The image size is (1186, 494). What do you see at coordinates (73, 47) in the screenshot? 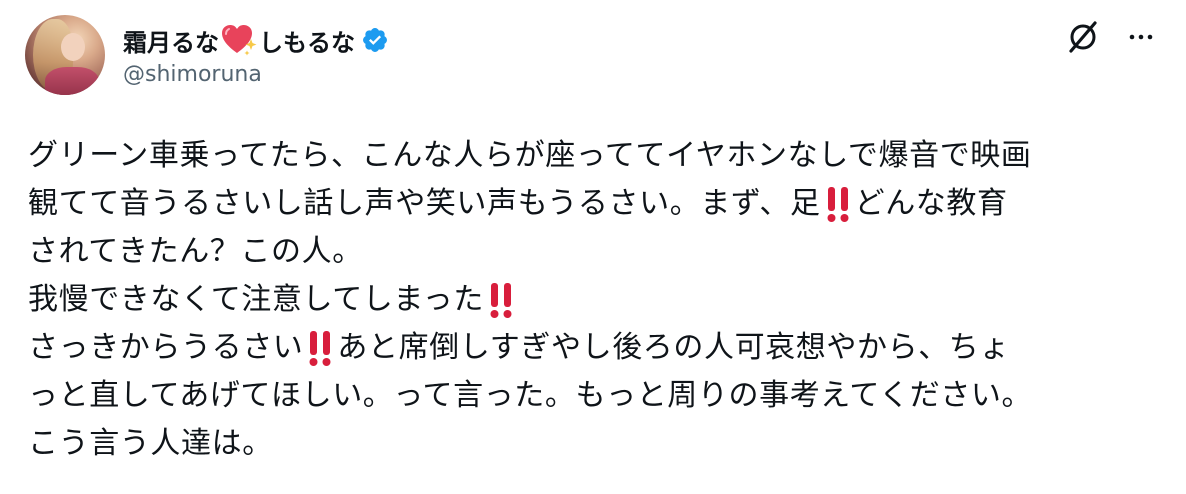
I see `avatar-face` at bounding box center [73, 47].